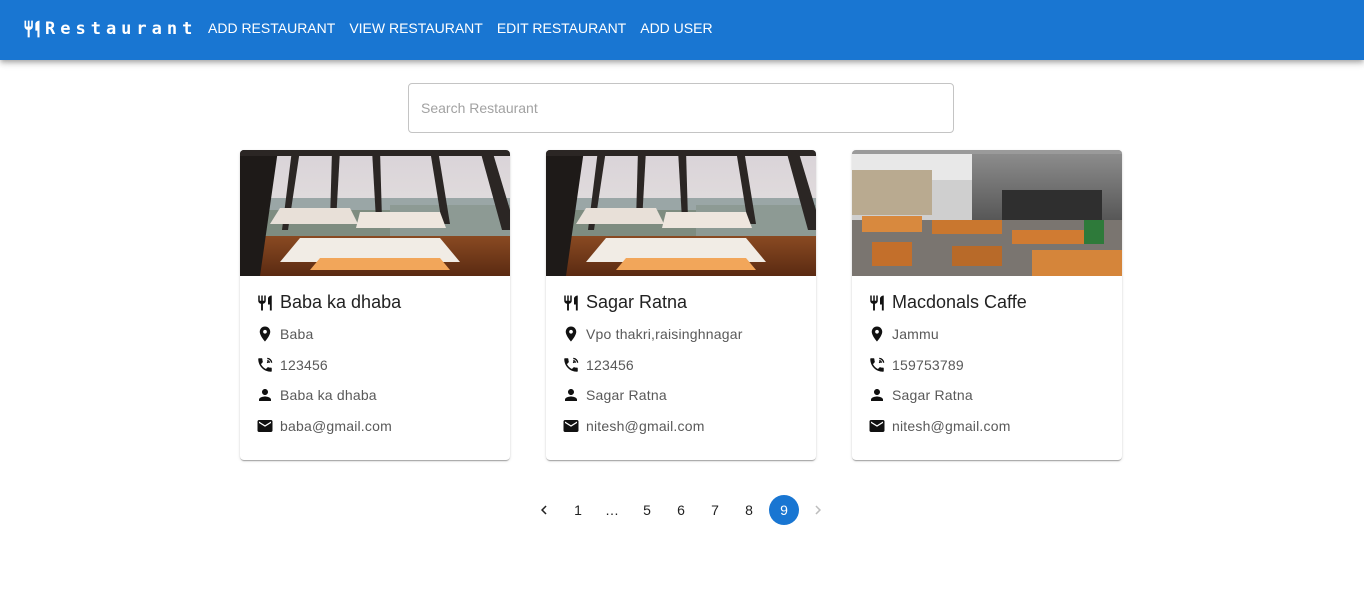 Image resolution: width=1364 pixels, height=615 pixels. I want to click on card-title: Baba ka dhaba, so click(328, 302).